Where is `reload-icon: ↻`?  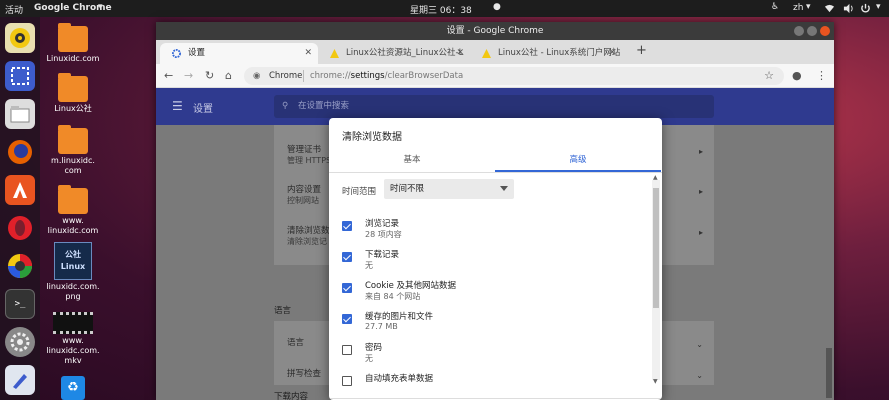 reload-icon: ↻ is located at coordinates (209, 76).